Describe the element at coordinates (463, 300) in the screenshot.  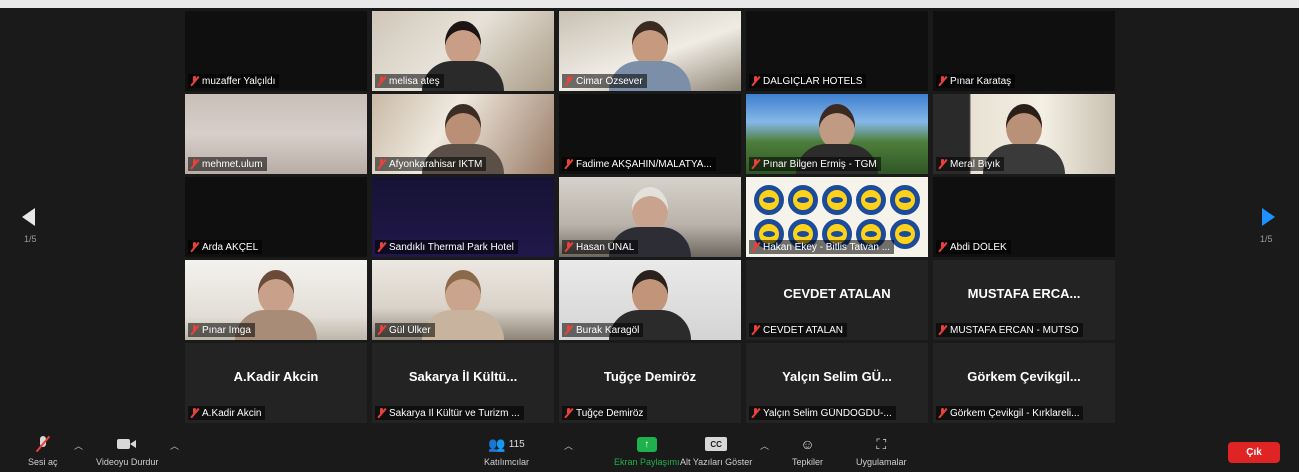
I see `participant-tile: Gül Ülker` at that location.